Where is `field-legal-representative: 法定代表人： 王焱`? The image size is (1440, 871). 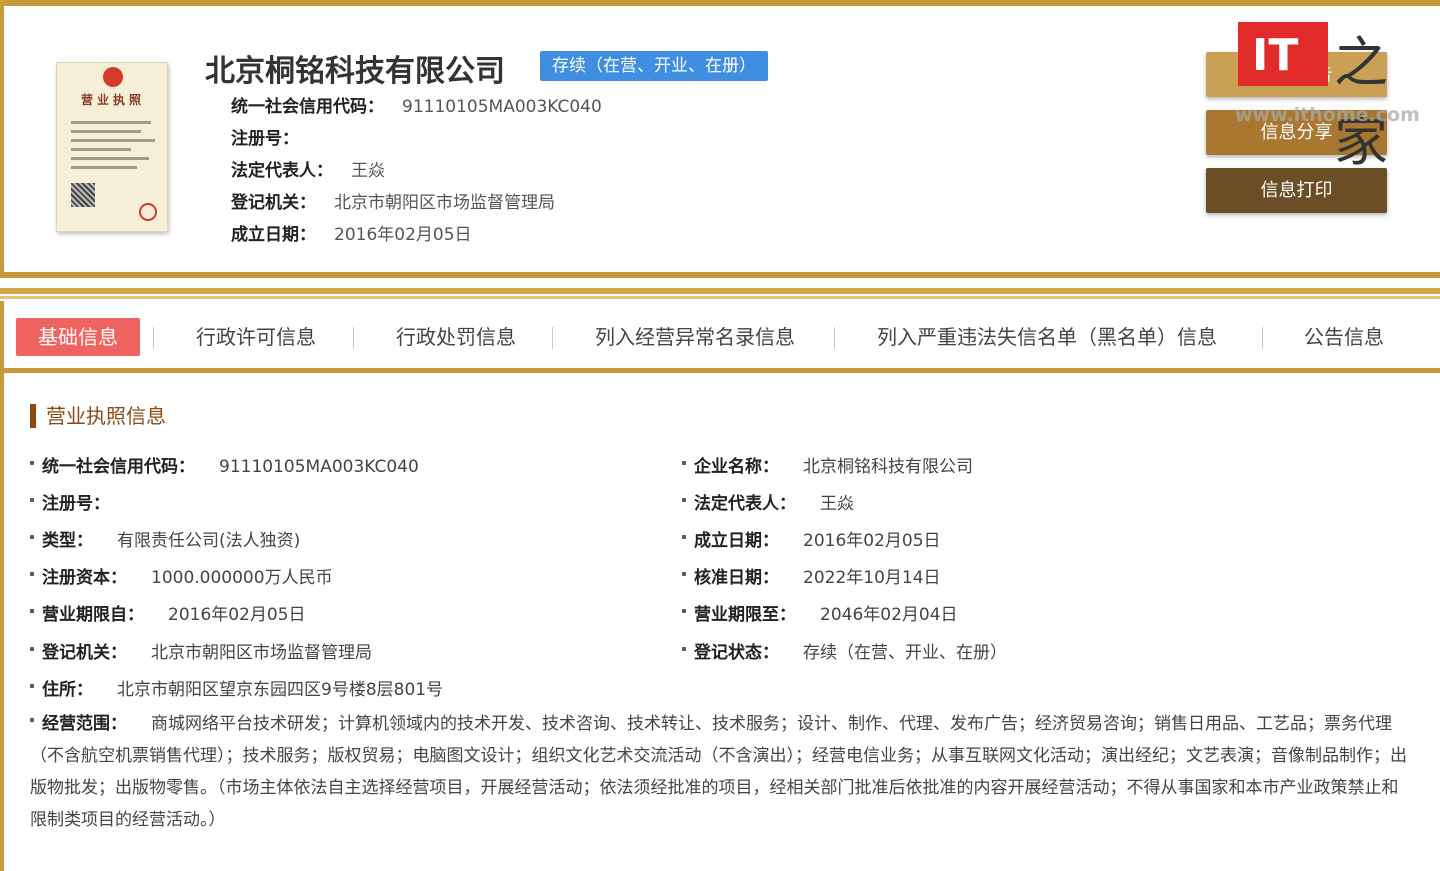 field-legal-representative: 法定代表人： 王焱 is located at coordinates (768, 501).